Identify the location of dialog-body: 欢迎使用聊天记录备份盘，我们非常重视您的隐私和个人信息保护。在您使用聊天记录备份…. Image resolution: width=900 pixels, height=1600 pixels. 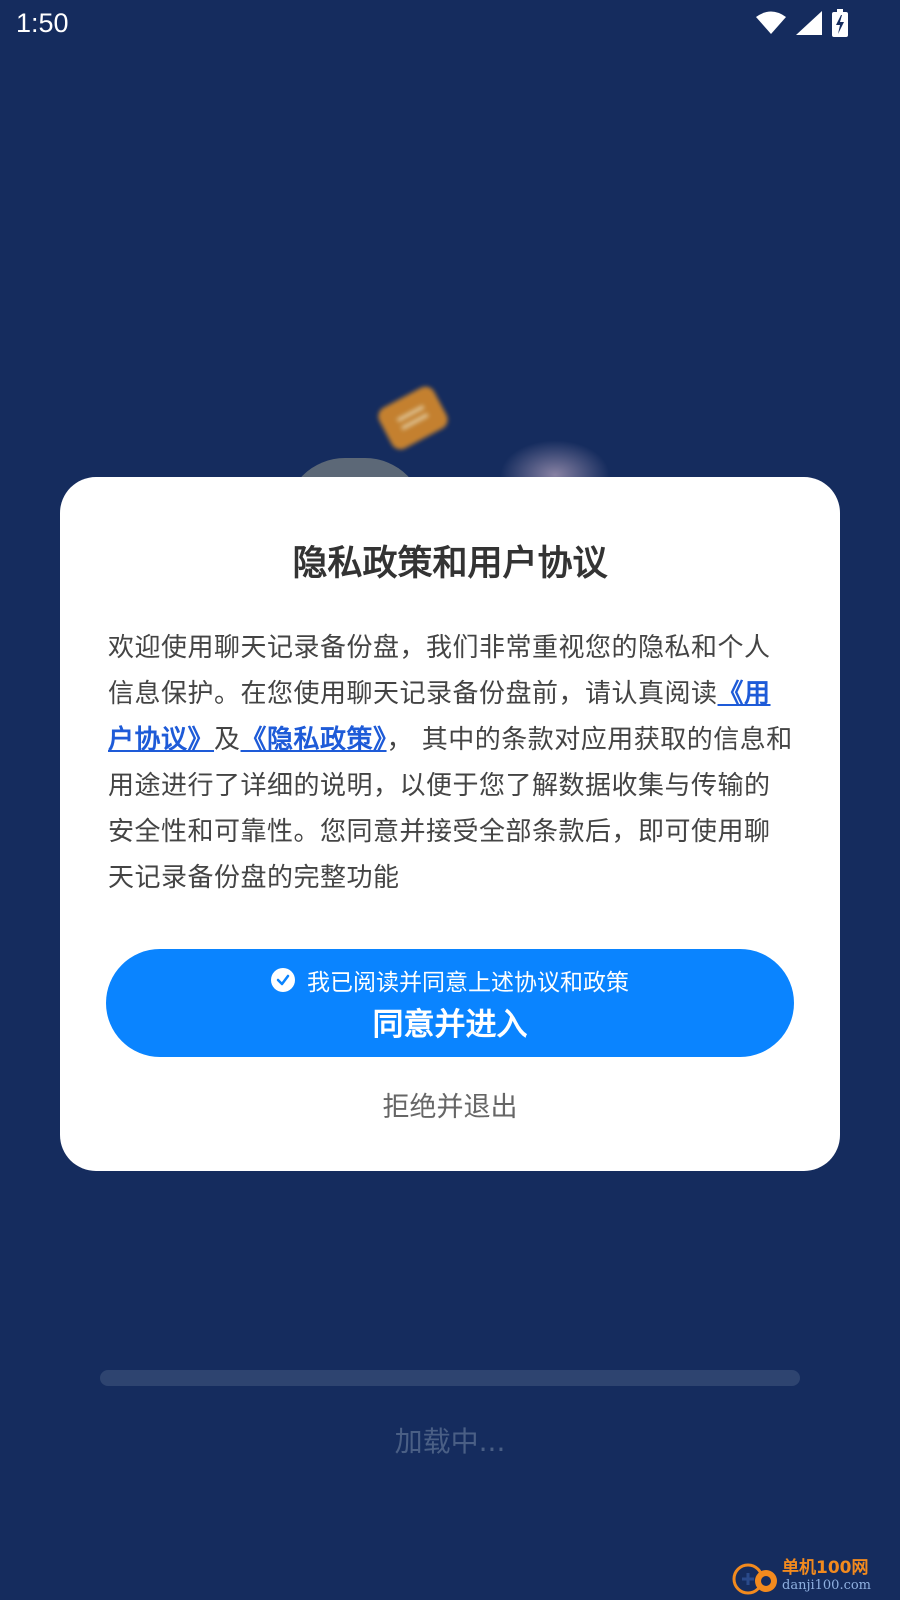
(452, 763).